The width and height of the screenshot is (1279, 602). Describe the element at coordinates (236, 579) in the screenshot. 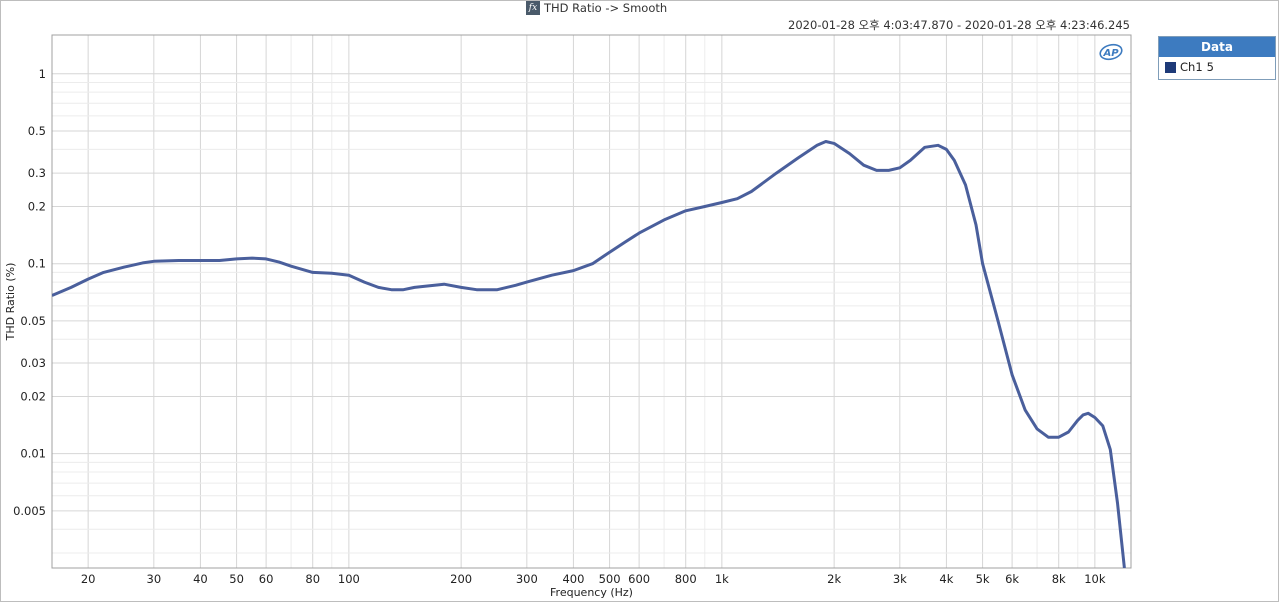

I see `x-tick-label: 50` at that location.